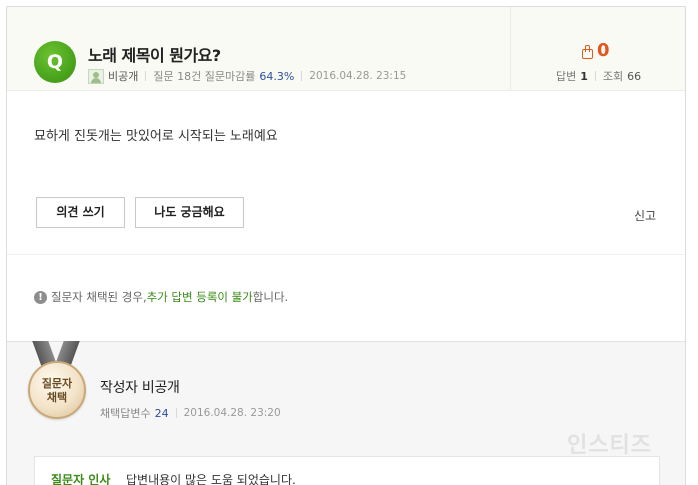  What do you see at coordinates (123, 76) in the screenshot?
I see `question-author: 비공개` at bounding box center [123, 76].